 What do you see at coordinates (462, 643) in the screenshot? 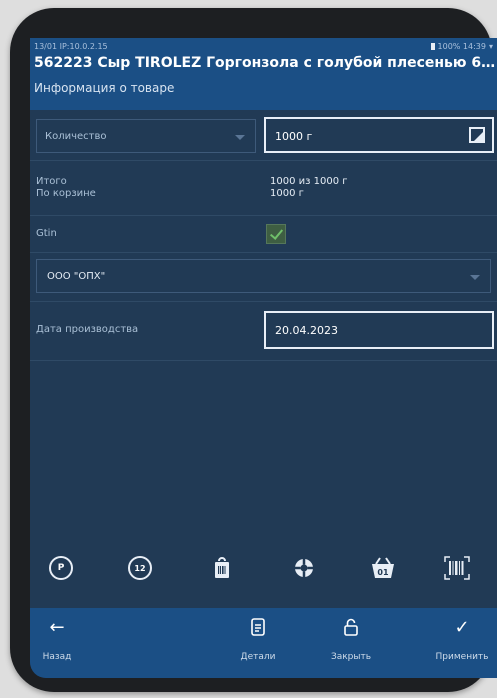
I see `apply-button: ✓ Применить` at bounding box center [462, 643].